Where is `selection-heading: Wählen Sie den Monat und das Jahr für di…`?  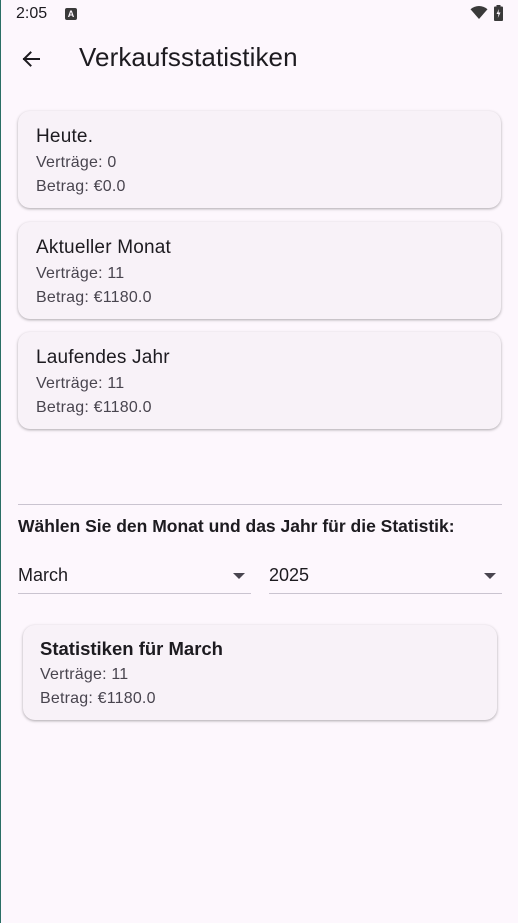 selection-heading: Wählen Sie den Monat und das Jahr für di… is located at coordinates (236, 526).